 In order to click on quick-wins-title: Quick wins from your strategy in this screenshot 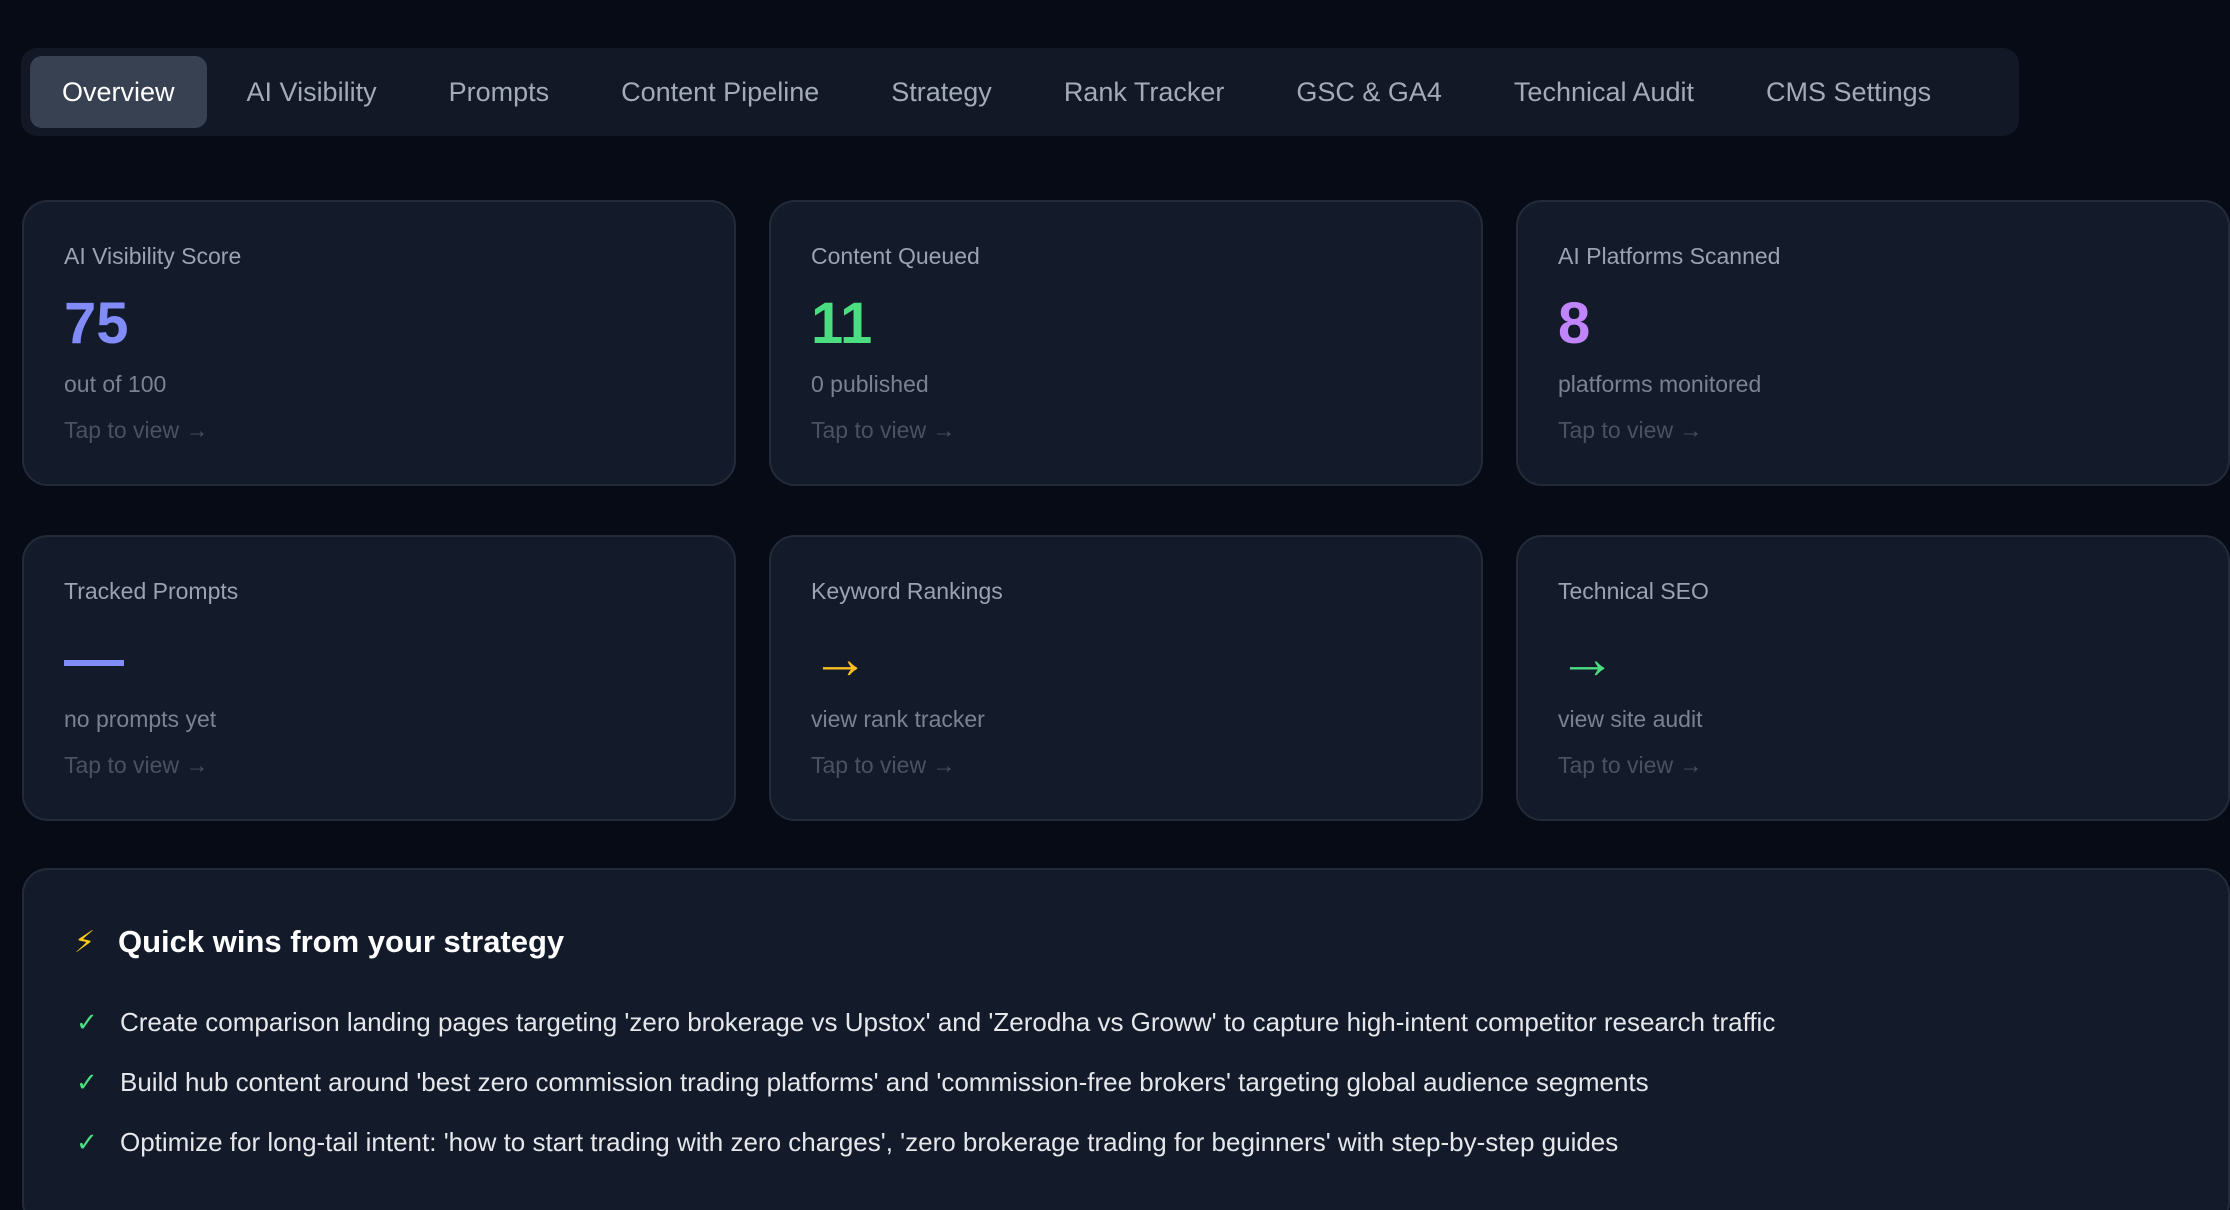, I will do `click(341, 941)`.